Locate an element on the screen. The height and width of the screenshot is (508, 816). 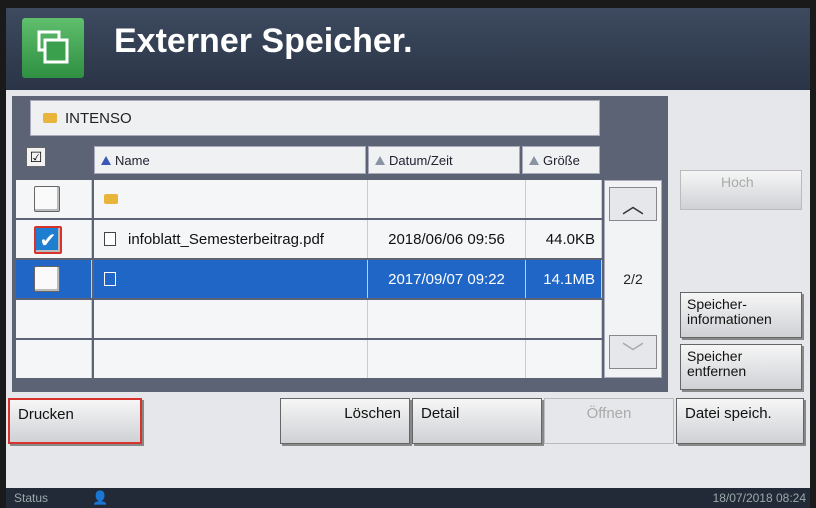
page-title: Externer Speicher. is located at coordinates (263, 41).